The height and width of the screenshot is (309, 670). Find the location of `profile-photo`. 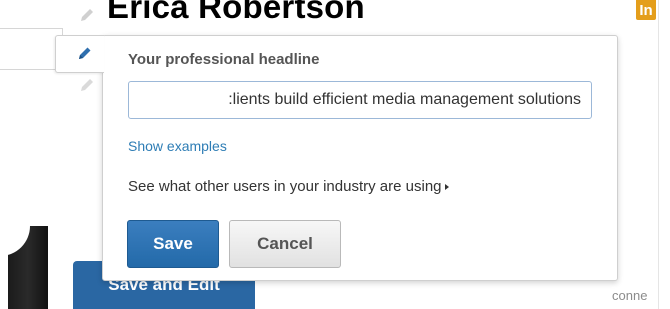

profile-photo is located at coordinates (24, 262).